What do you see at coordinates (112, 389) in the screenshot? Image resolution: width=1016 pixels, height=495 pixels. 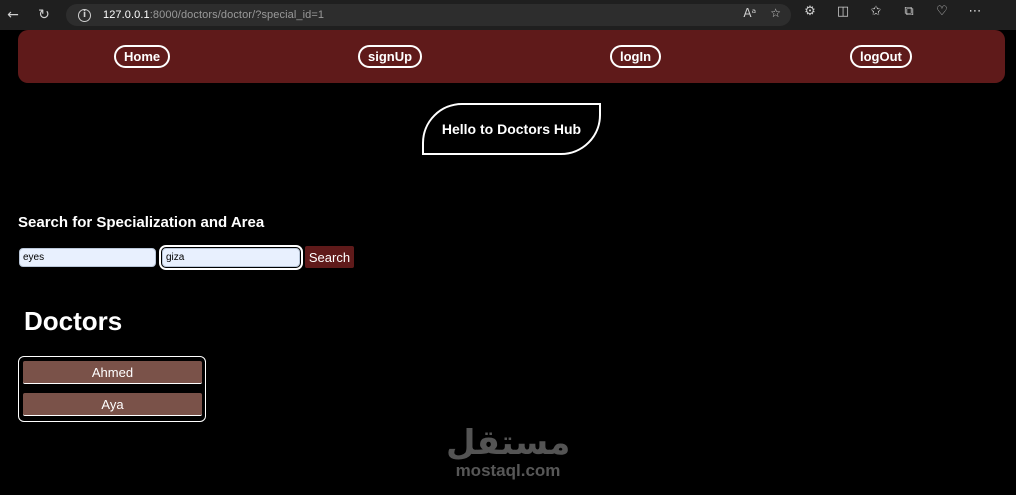 I see `doctor-list: Ahmed Aya` at bounding box center [112, 389].